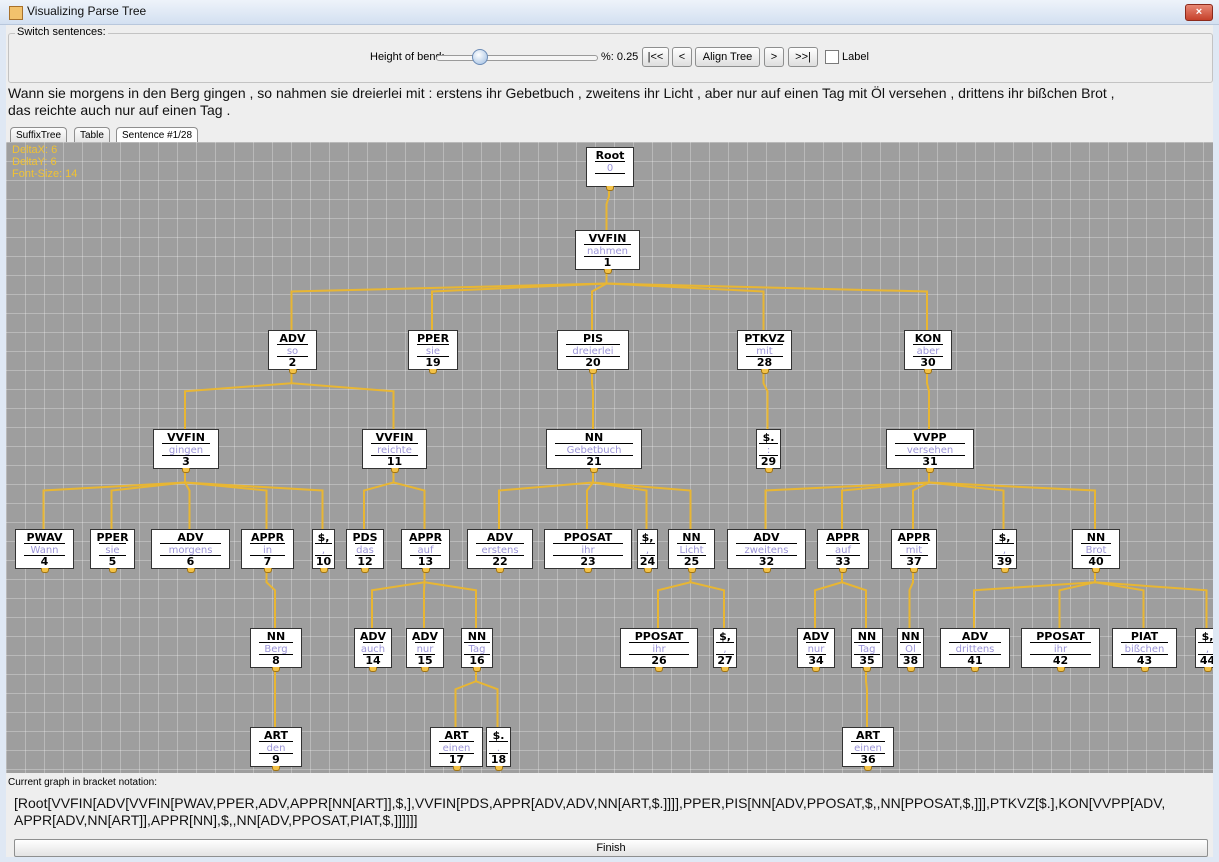 This screenshot has width=1219, height=862. I want to click on tree-node: PDS das 12, so click(365, 551).